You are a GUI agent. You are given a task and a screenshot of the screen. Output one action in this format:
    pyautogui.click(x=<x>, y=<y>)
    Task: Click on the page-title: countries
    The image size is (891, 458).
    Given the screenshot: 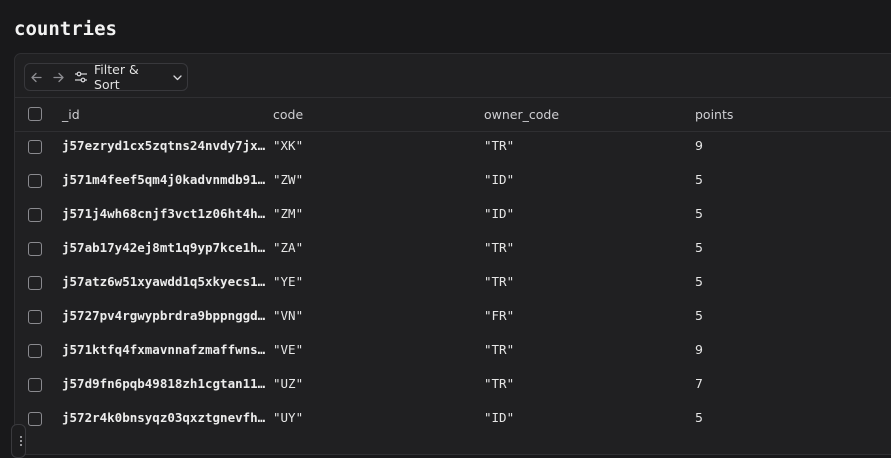 What is the action you would take?
    pyautogui.click(x=65, y=29)
    